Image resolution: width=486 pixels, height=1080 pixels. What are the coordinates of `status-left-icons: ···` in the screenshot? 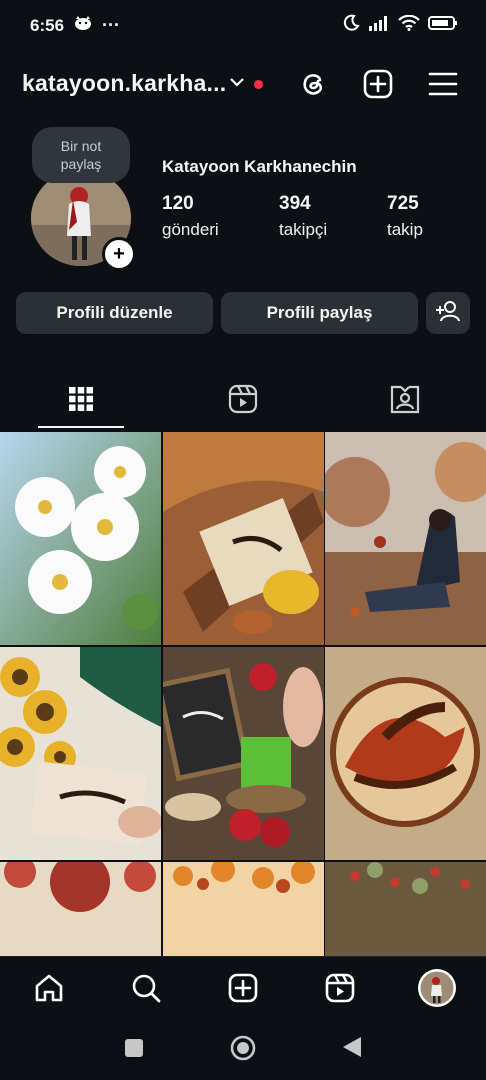 It's located at (97, 25).